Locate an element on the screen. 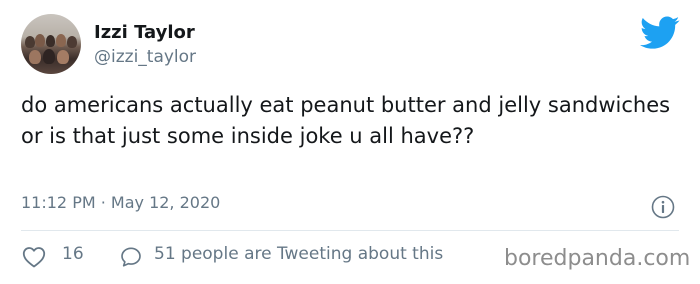 Image resolution: width=700 pixels, height=284 pixels. speech-bubble-icon is located at coordinates (131, 257).